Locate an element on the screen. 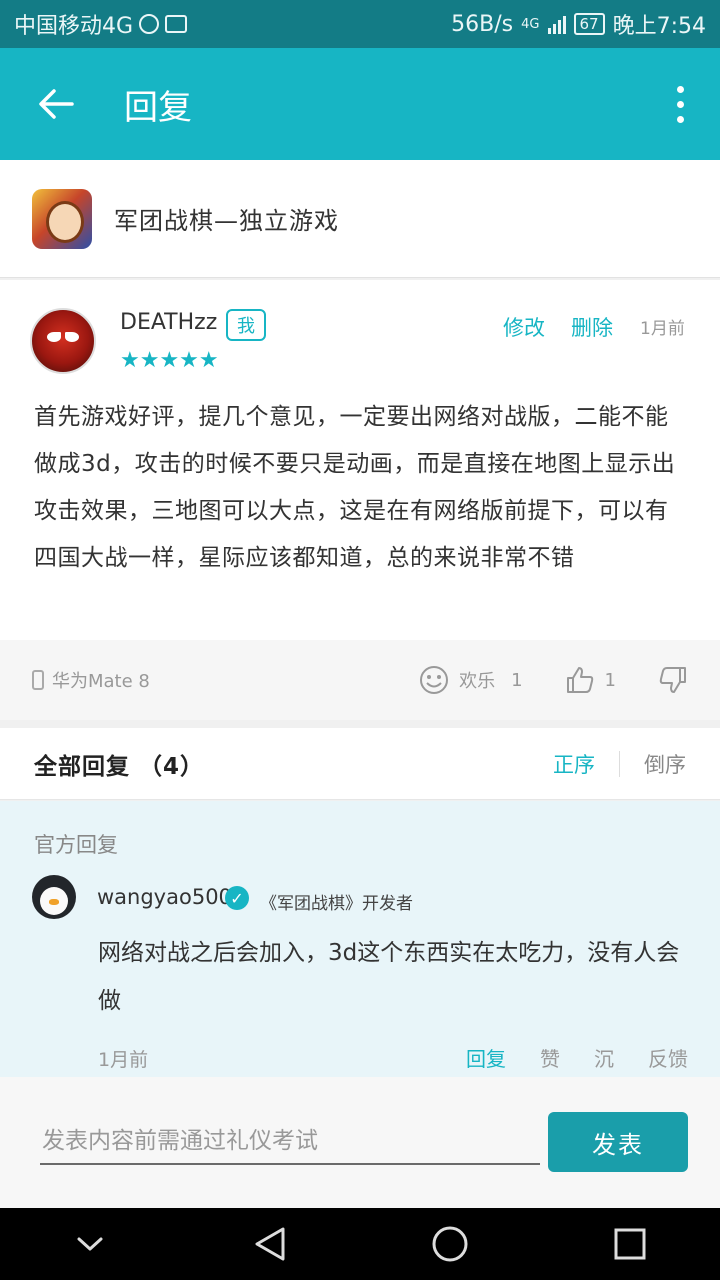 Image resolution: width=720 pixels, height=1280 pixels. downvote-button: 沉 is located at coordinates (604, 1057).